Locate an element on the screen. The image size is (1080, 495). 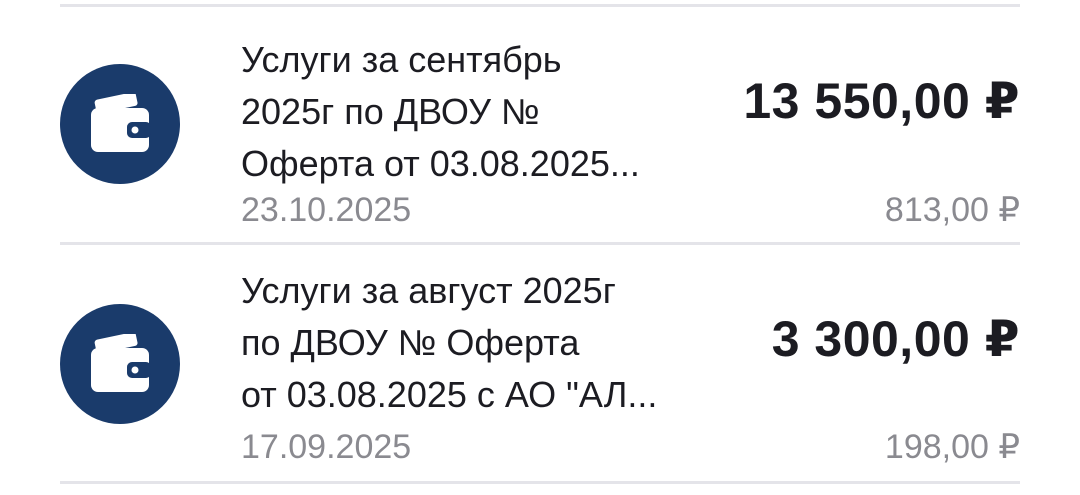
transaction-date: 23.10.2025 is located at coordinates (326, 210).